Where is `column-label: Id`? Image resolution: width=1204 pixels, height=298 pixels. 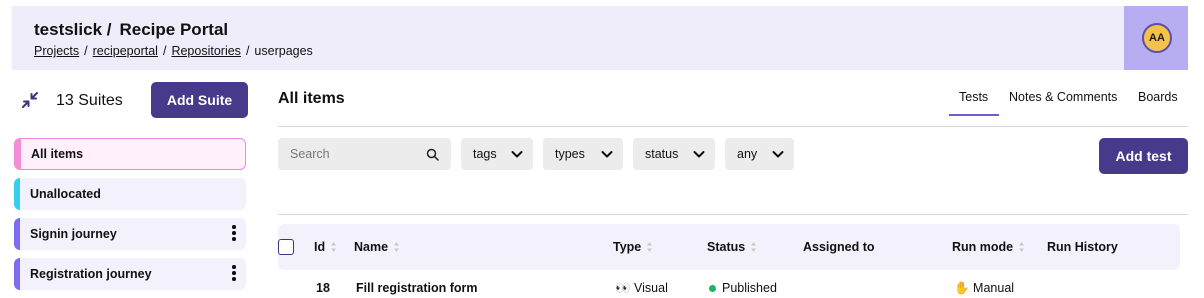 column-label: Id is located at coordinates (320, 247).